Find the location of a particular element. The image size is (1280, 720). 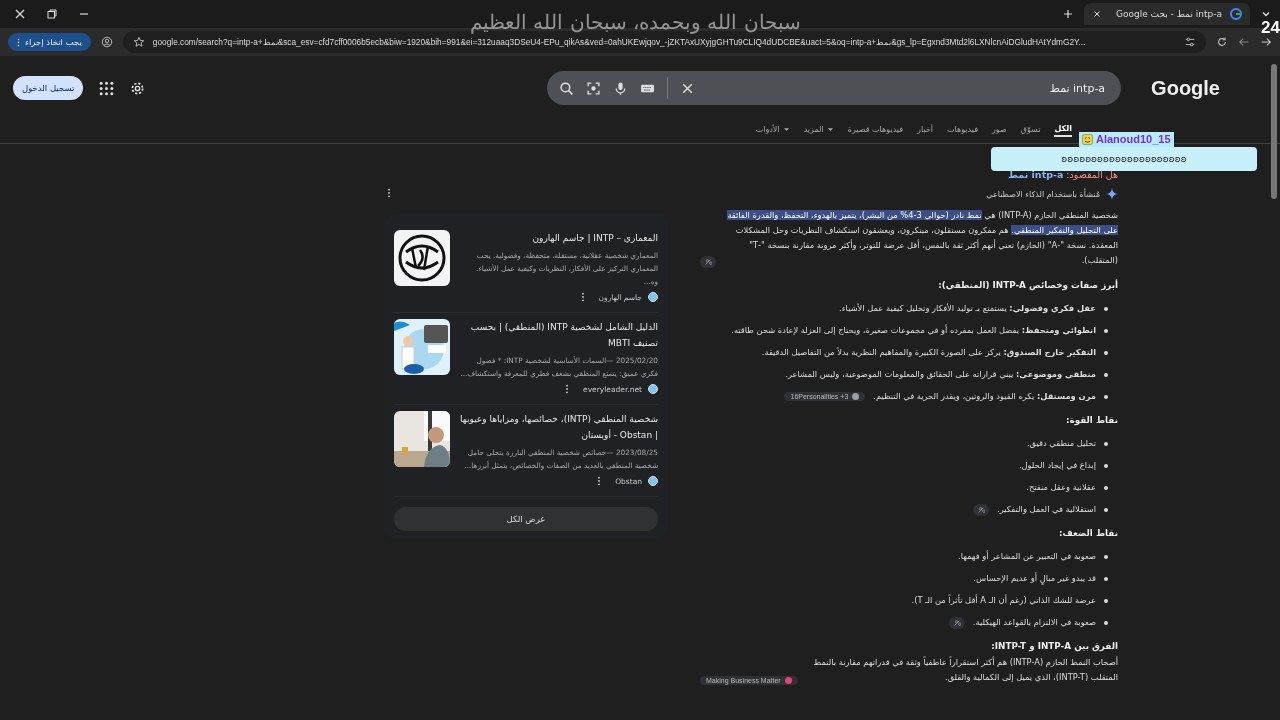

ai-generated-label: مُنشأة باستخدام الذكاء الاصطناعي is located at coordinates (1043, 194).